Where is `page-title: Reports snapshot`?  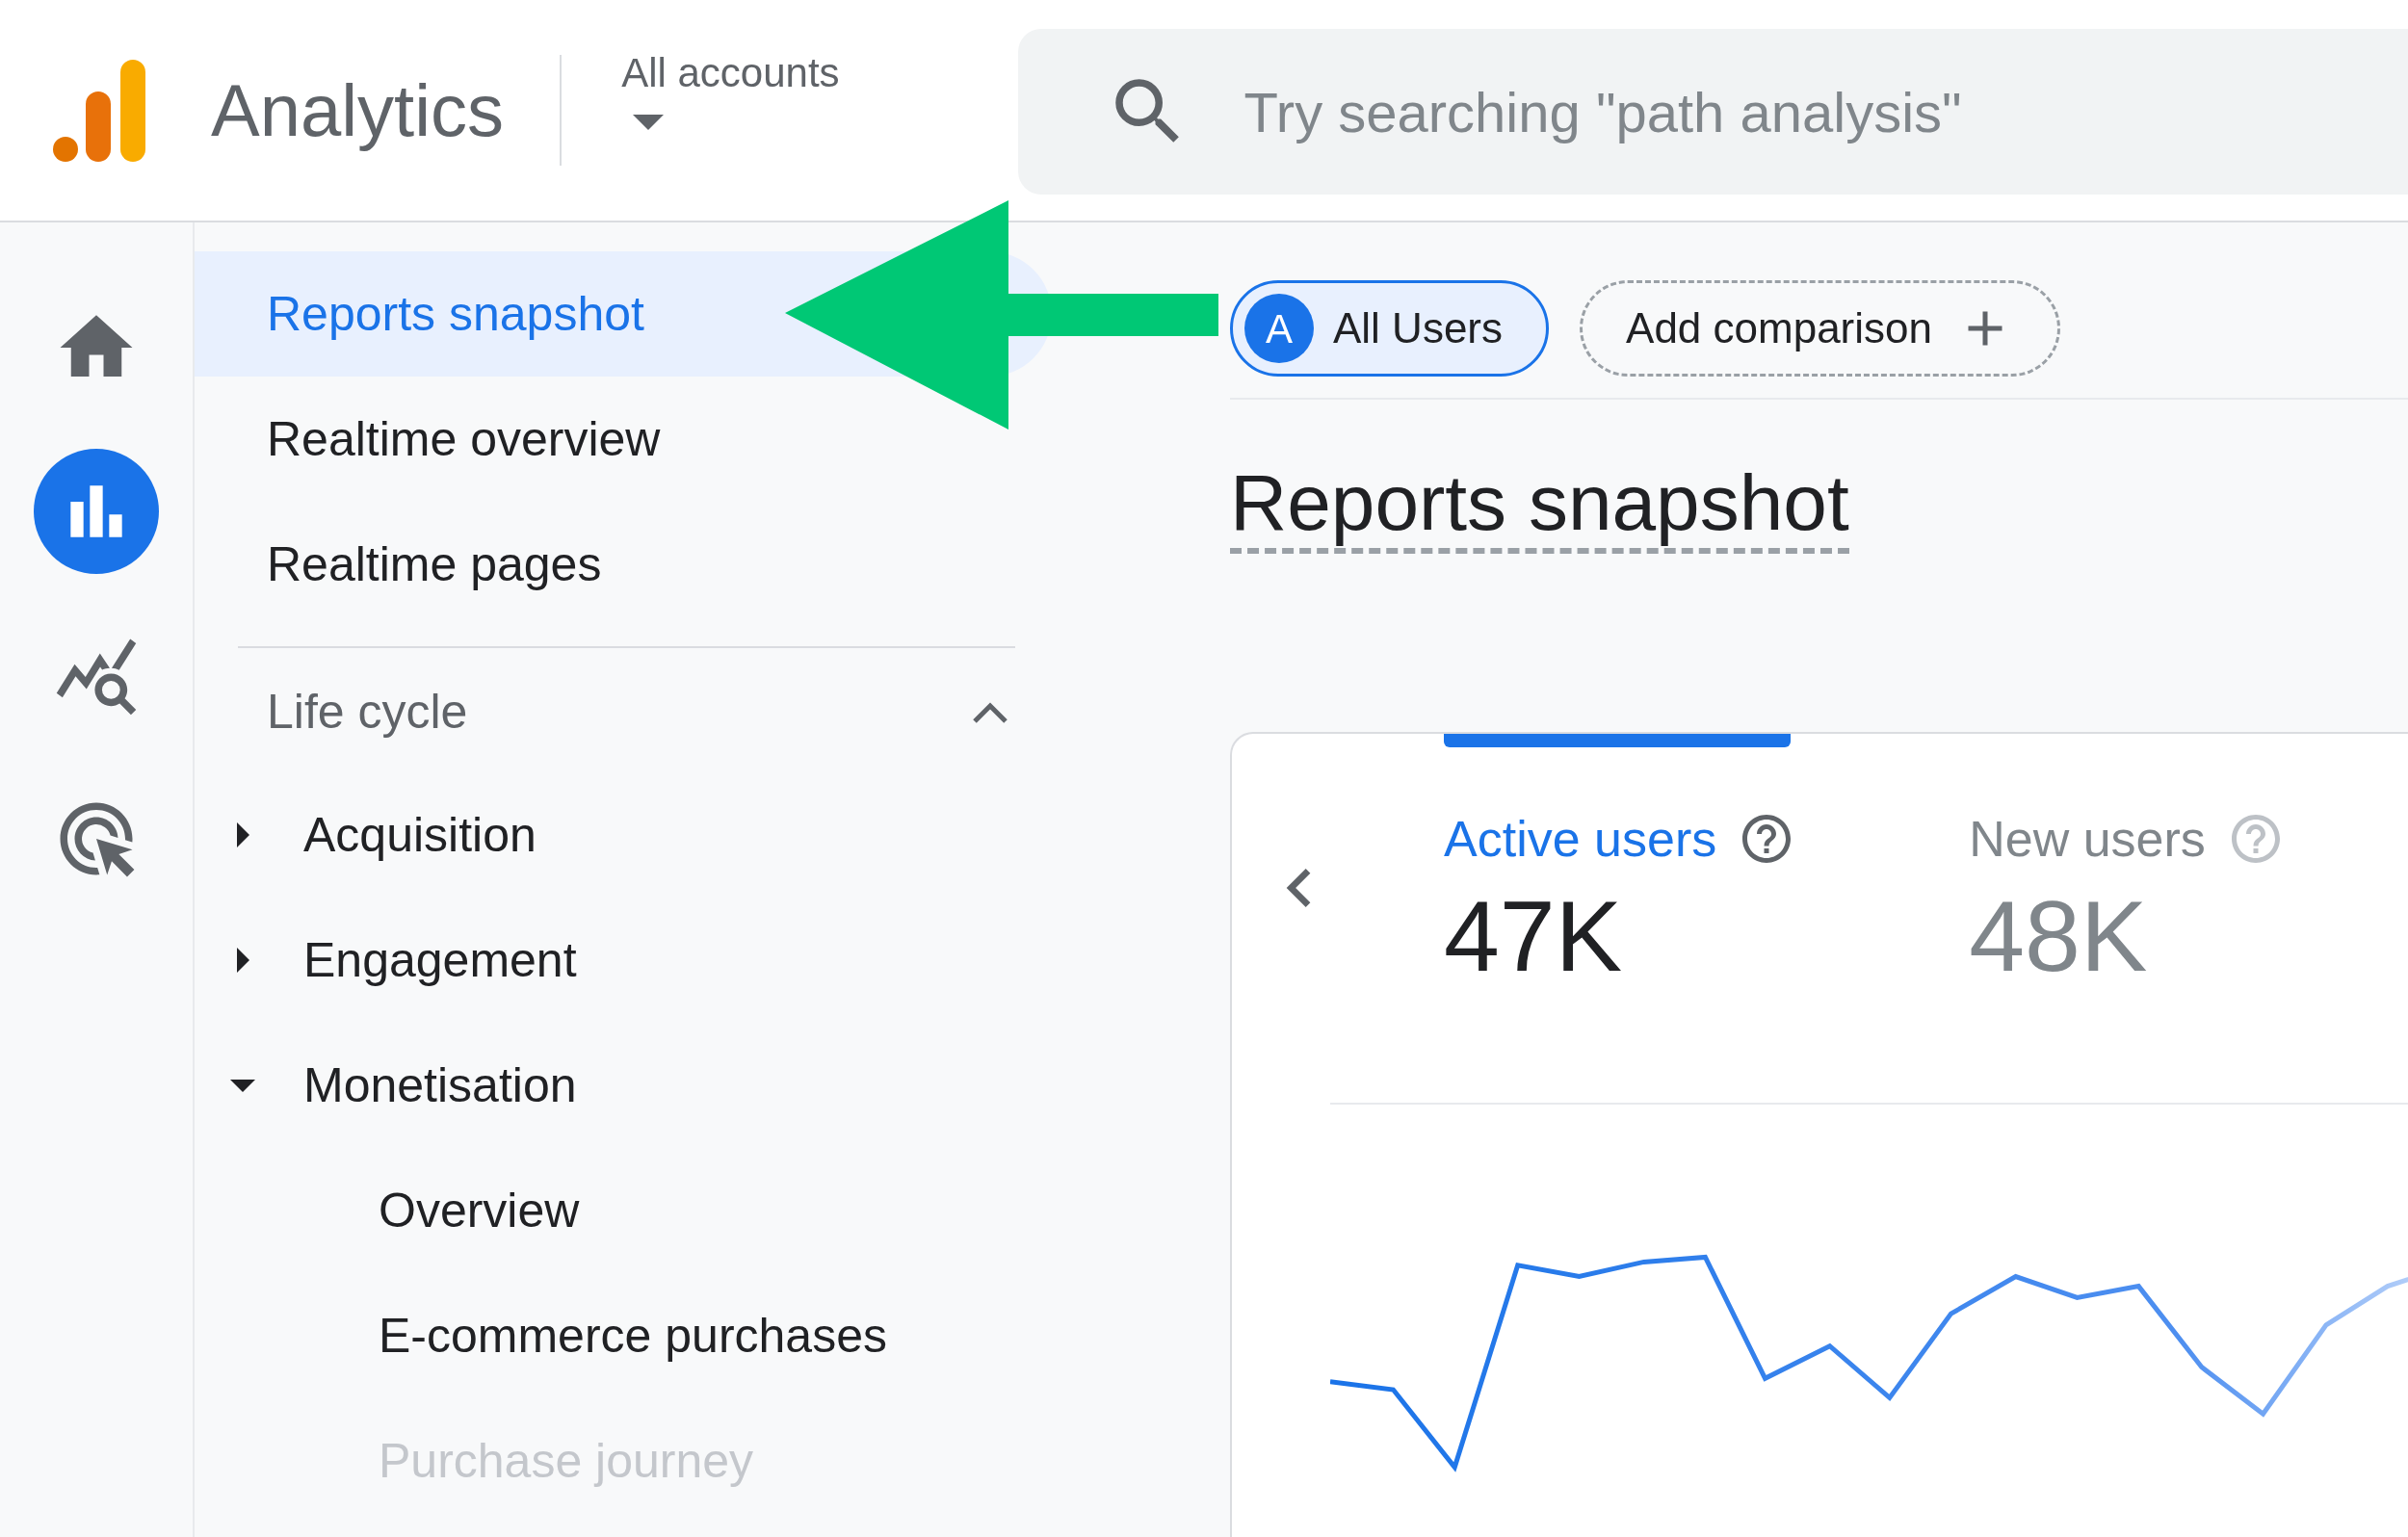 page-title: Reports snapshot is located at coordinates (1539, 506).